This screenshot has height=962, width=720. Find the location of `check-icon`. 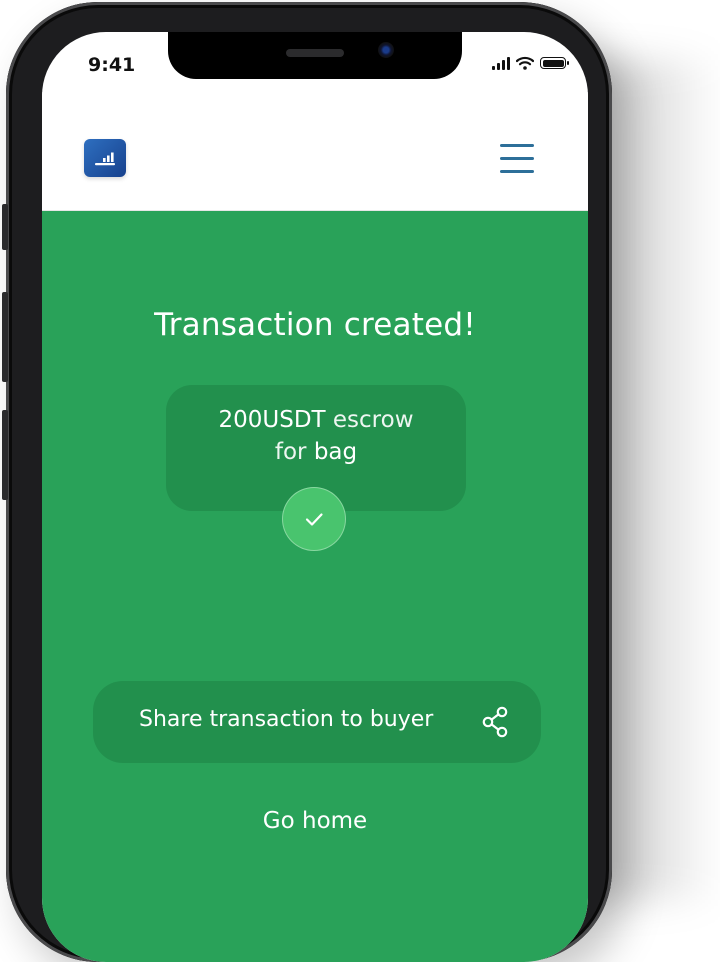

check-icon is located at coordinates (314, 519).